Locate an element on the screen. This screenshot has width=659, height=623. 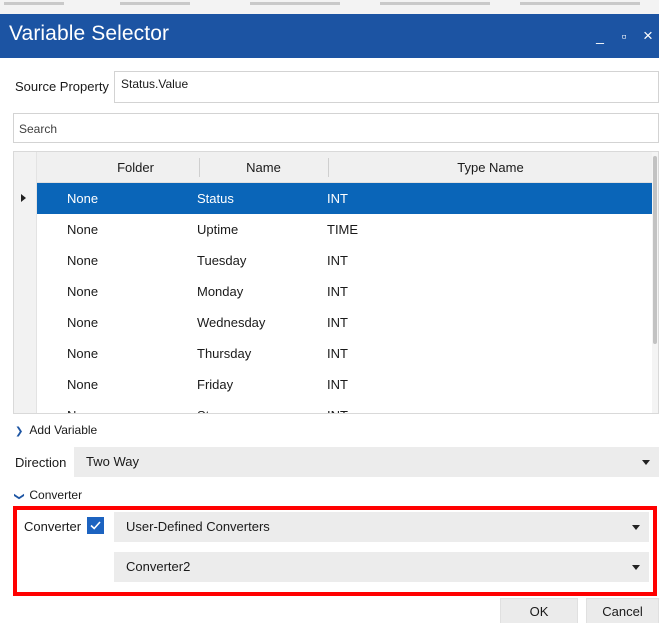
converter-expander: ❯ Converter is located at coordinates (48, 495).